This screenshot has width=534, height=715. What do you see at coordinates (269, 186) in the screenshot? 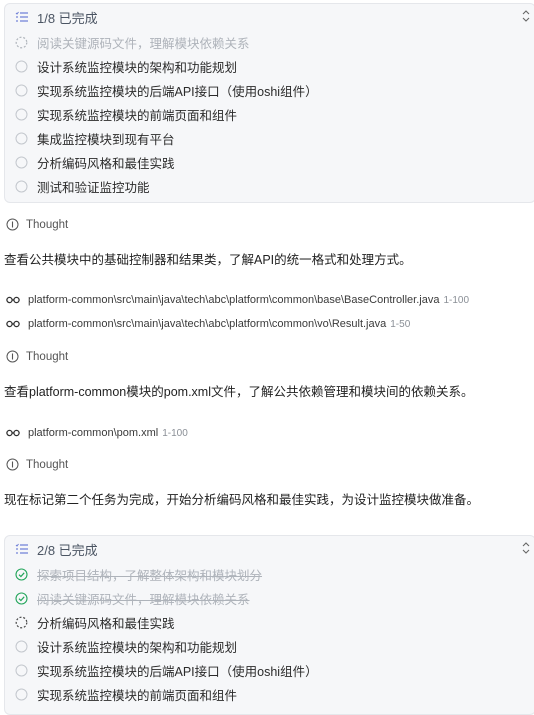
I see `todo-item: 测试和验证监控功能` at bounding box center [269, 186].